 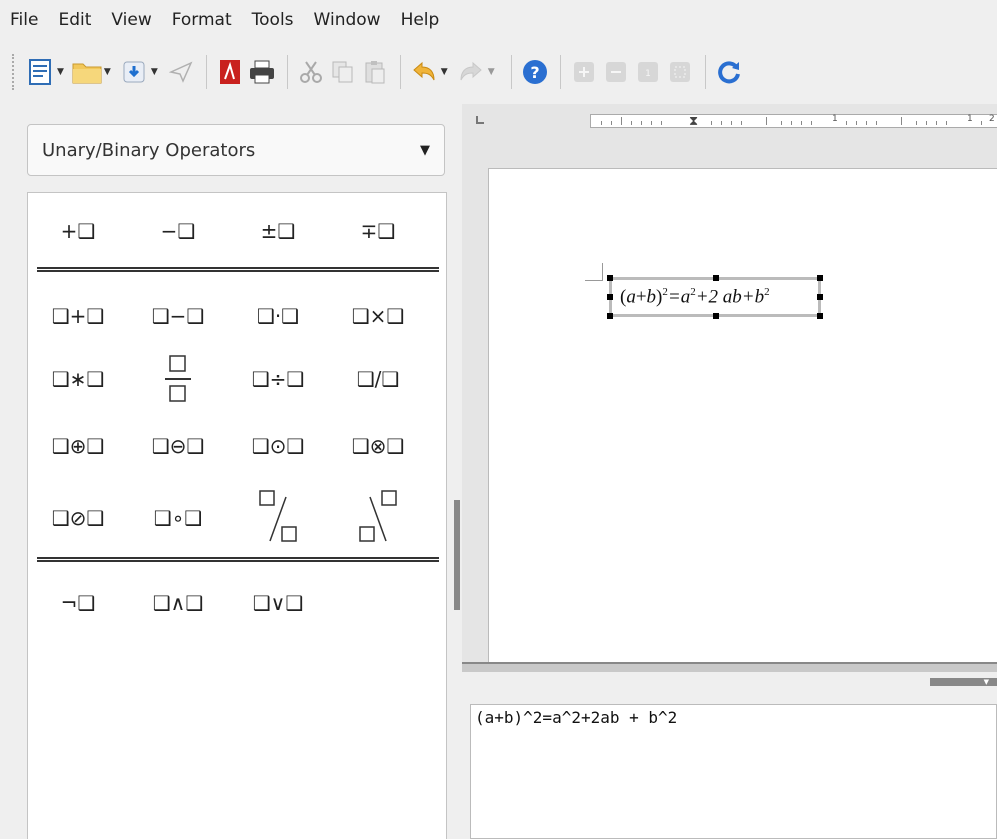 I want to click on element-division: ❑÷❑, so click(x=278, y=379).